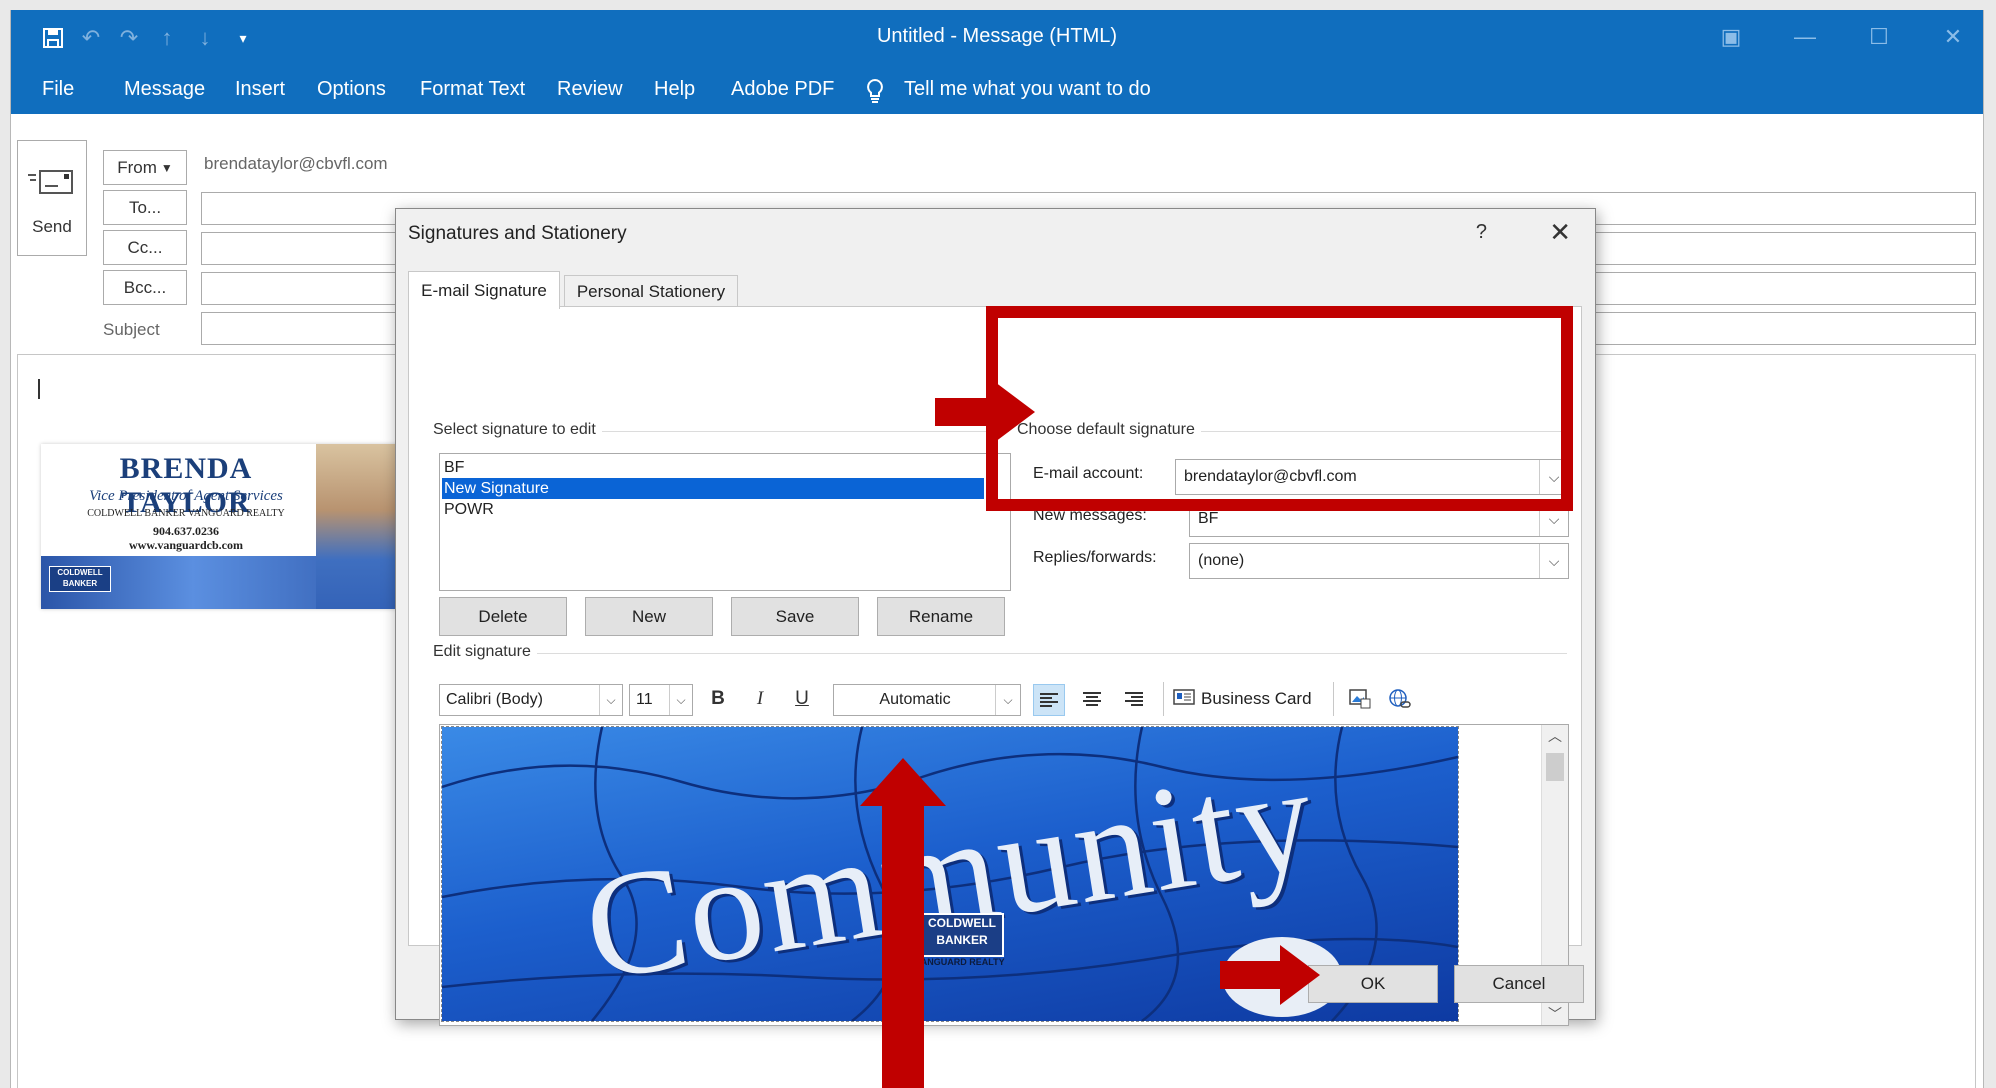 This screenshot has height=1088, width=1996. Describe the element at coordinates (503, 616) in the screenshot. I see `delete-button: Delete` at that location.